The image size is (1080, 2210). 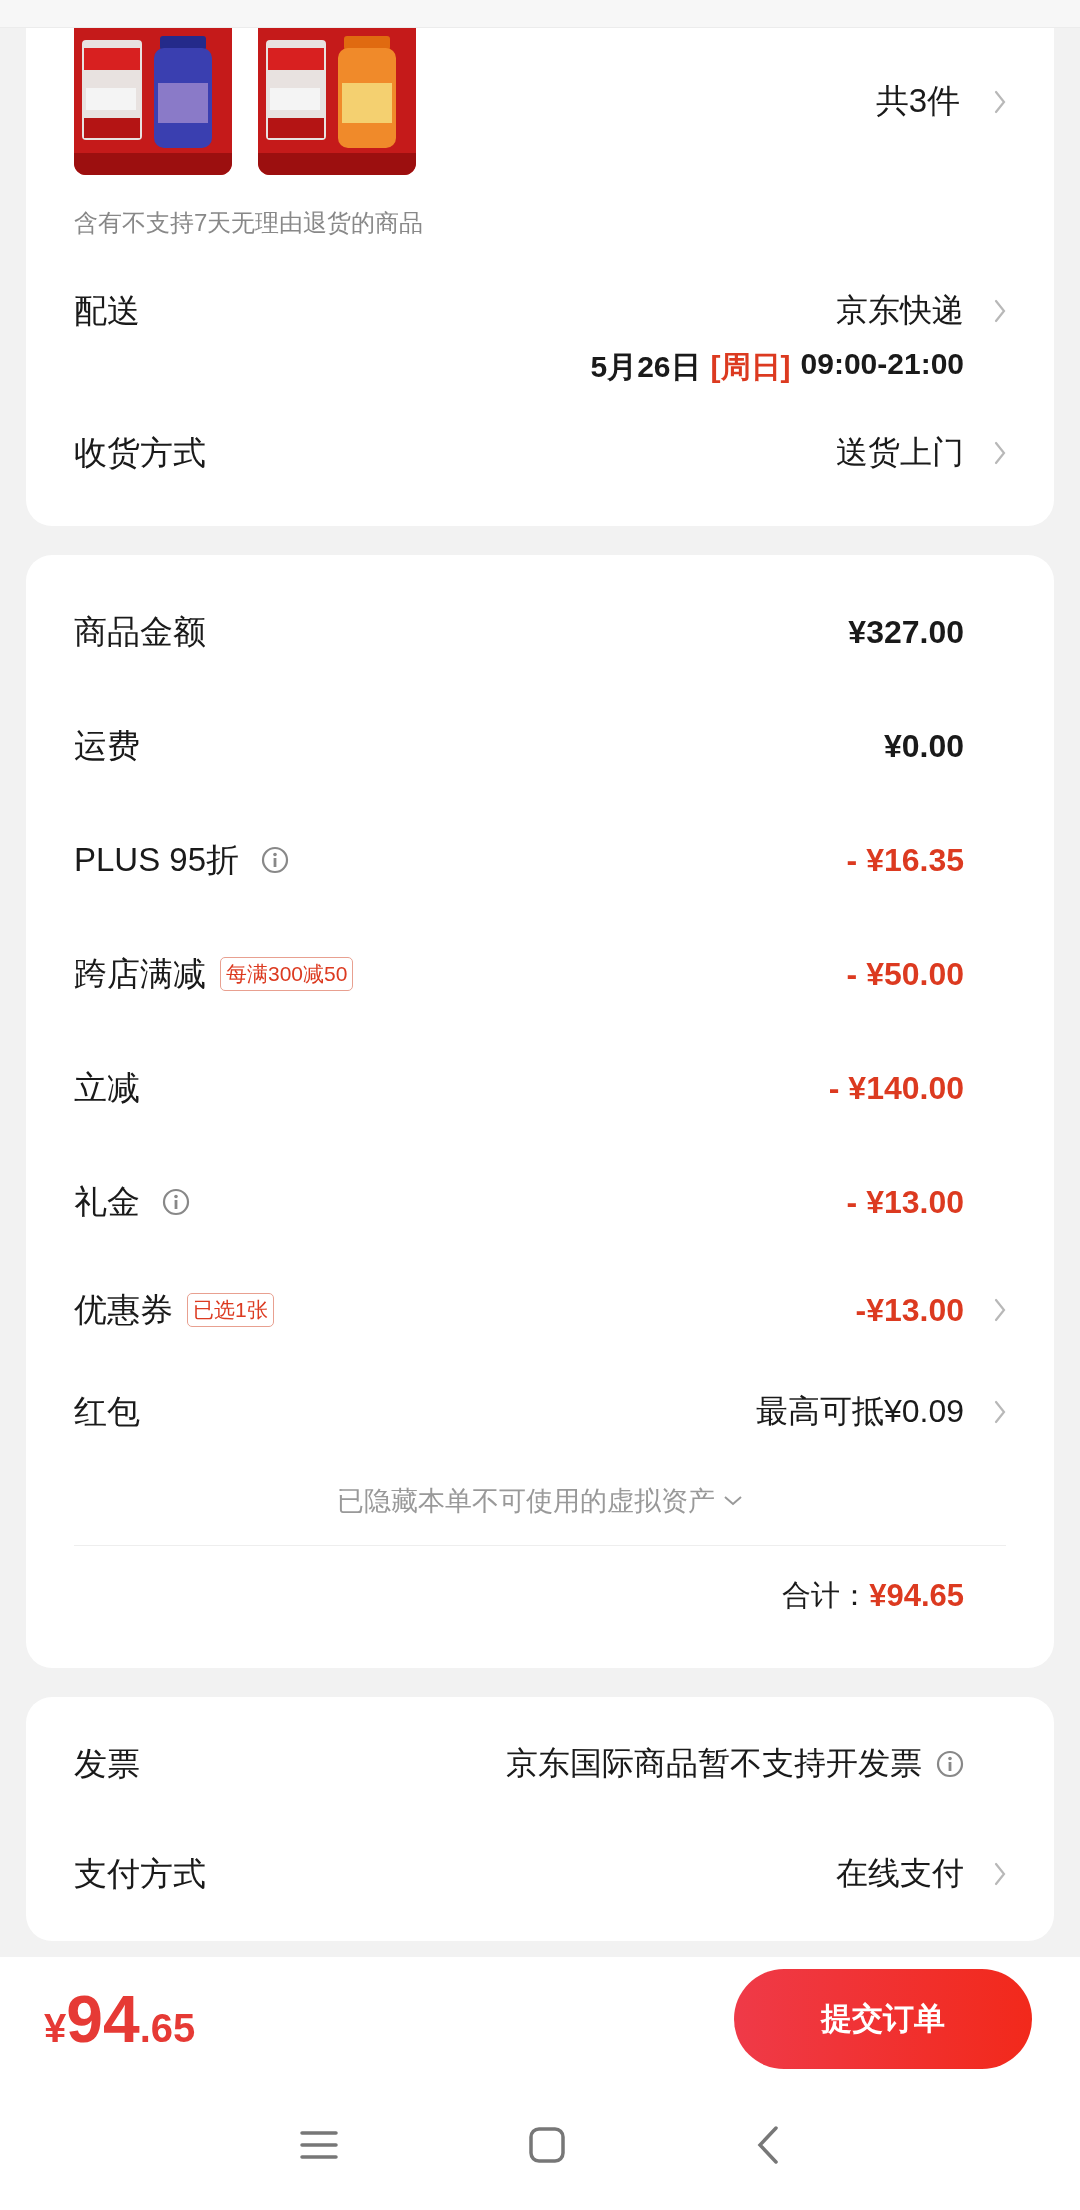 I want to click on row-value: 送货上门, so click(x=900, y=453).